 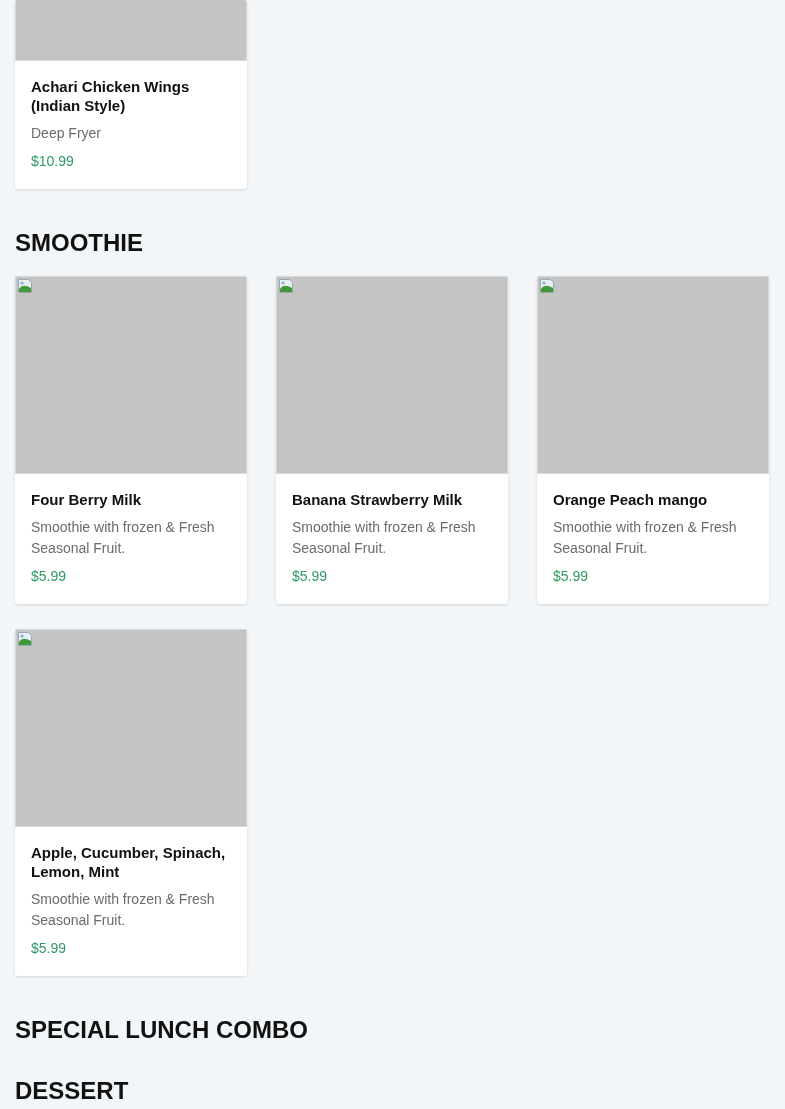 I want to click on item-name: Four Berry Milk, so click(x=87, y=499).